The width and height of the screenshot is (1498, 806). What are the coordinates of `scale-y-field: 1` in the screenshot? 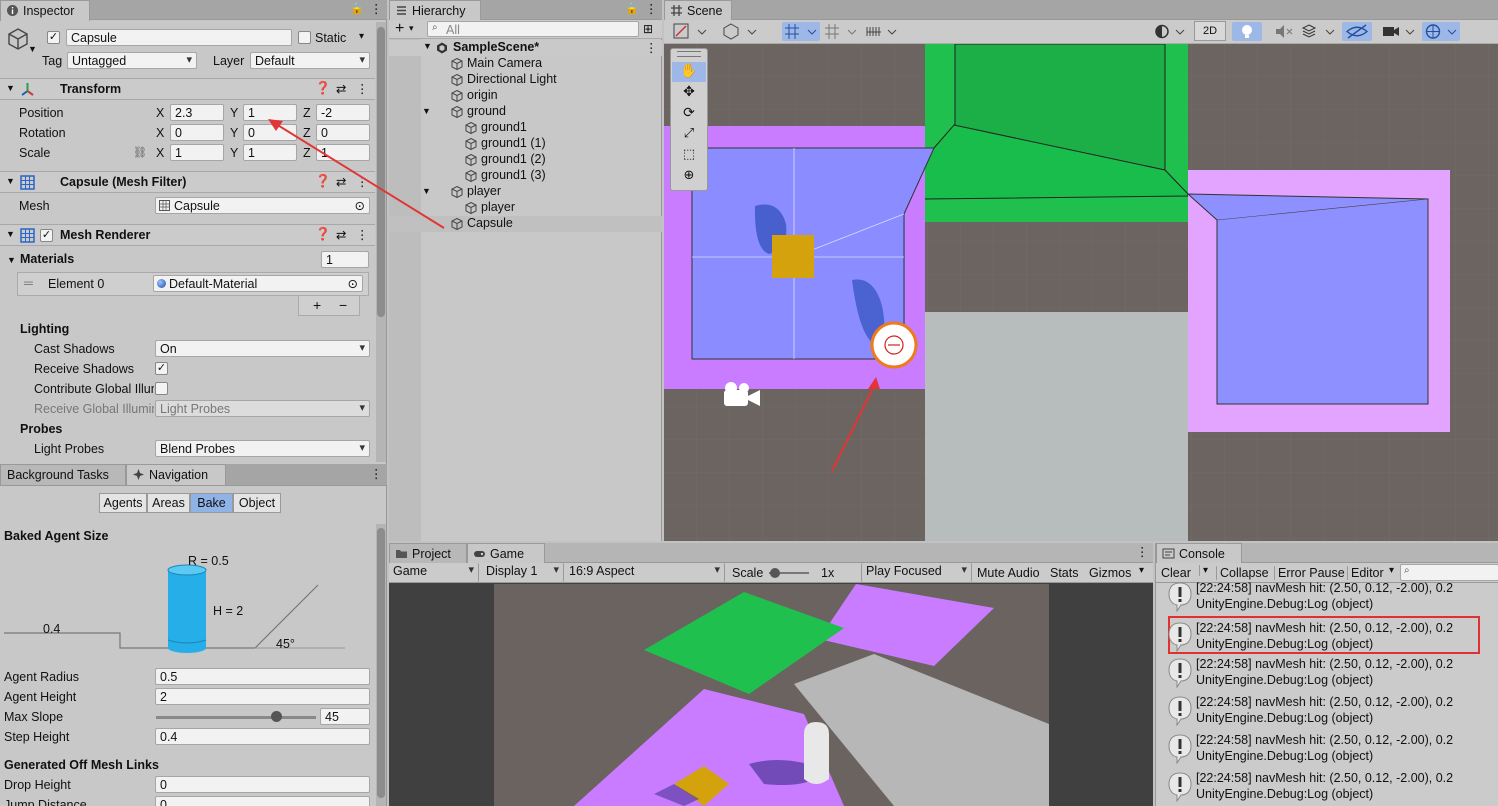 It's located at (270, 152).